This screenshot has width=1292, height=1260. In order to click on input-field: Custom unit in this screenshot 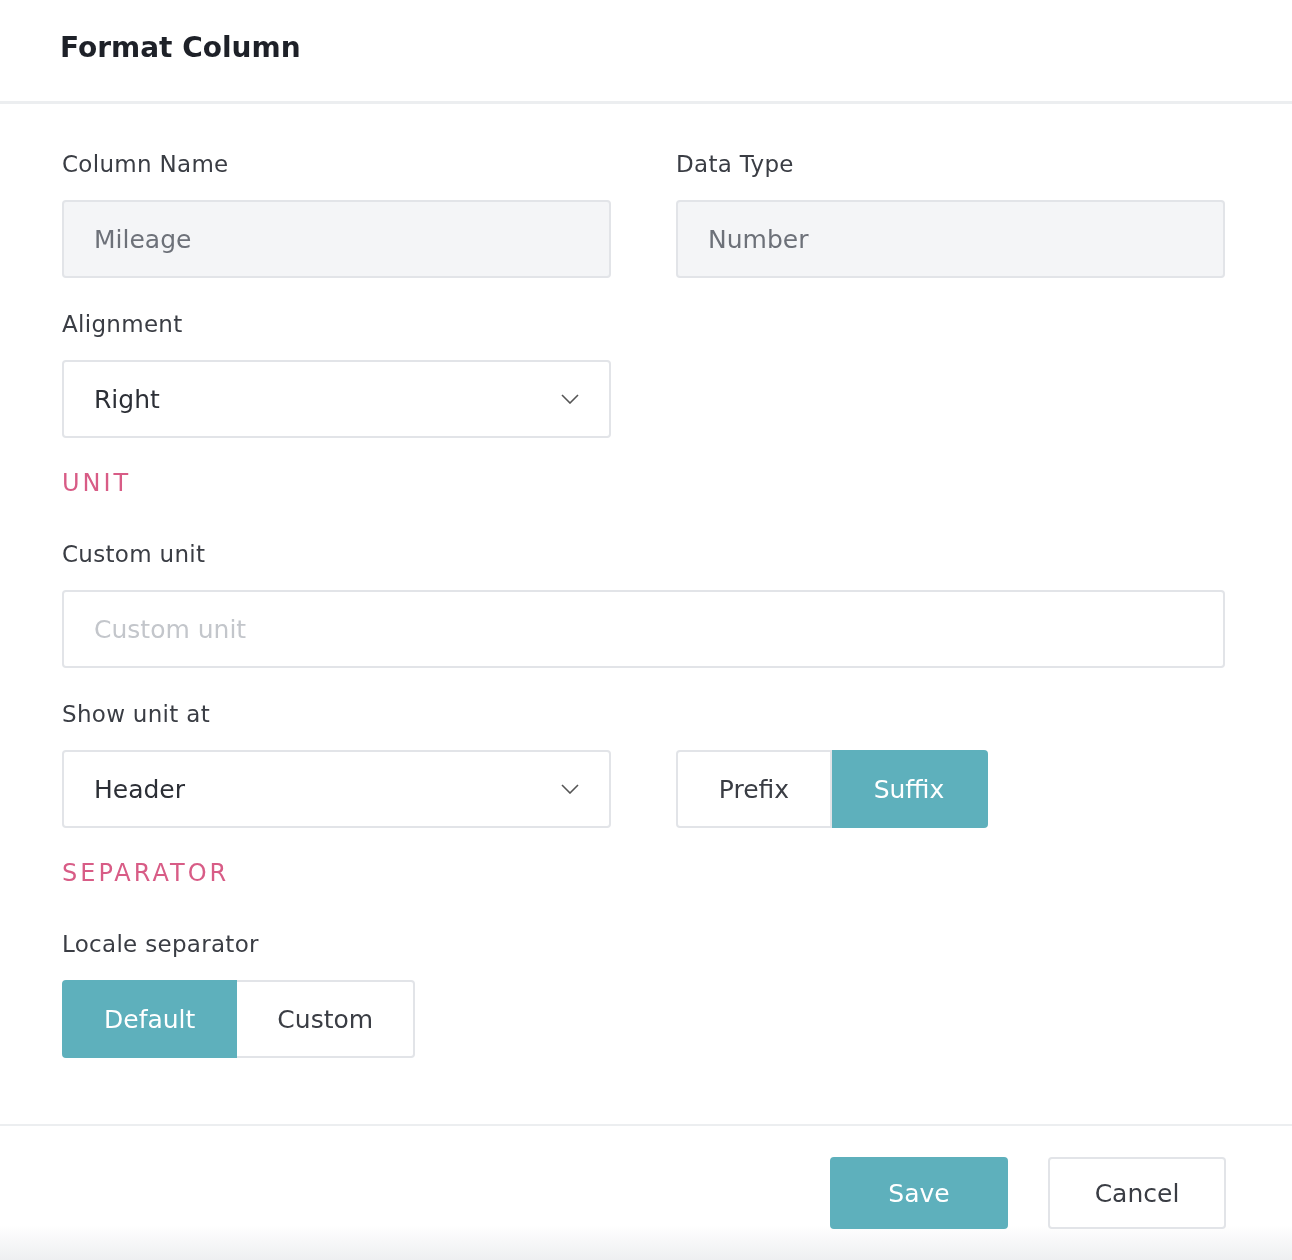, I will do `click(643, 629)`.